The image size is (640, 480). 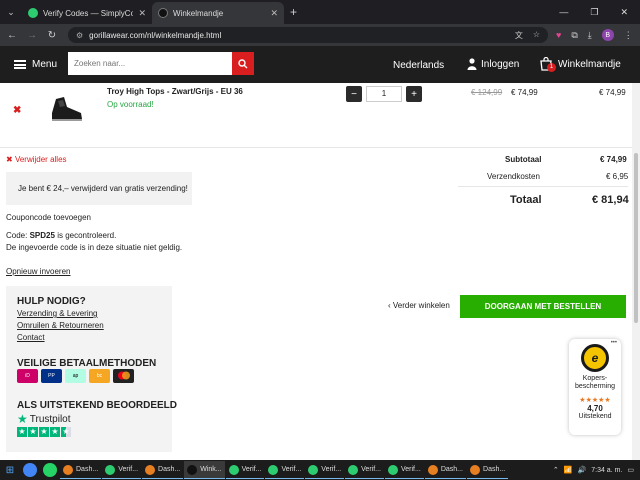 What do you see at coordinates (20, 64) in the screenshot?
I see `hamburger-icon` at bounding box center [20, 64].